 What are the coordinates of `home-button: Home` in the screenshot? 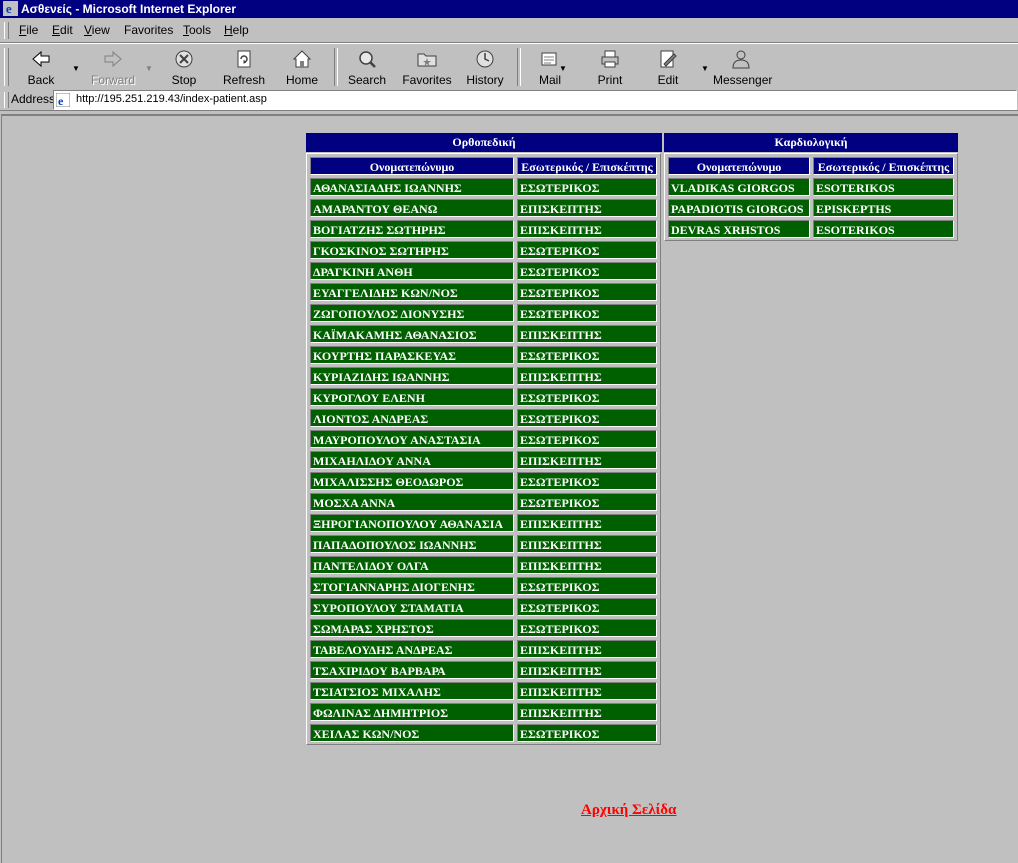 It's located at (302, 67).